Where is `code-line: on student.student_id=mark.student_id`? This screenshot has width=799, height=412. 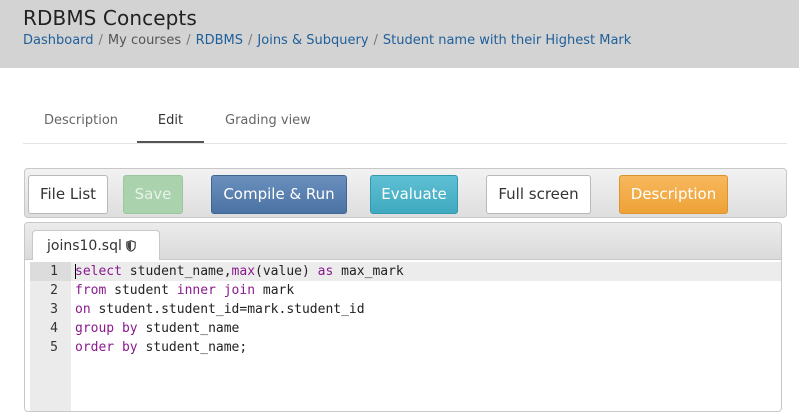 code-line: on student.student_id=mark.student_id is located at coordinates (426, 309).